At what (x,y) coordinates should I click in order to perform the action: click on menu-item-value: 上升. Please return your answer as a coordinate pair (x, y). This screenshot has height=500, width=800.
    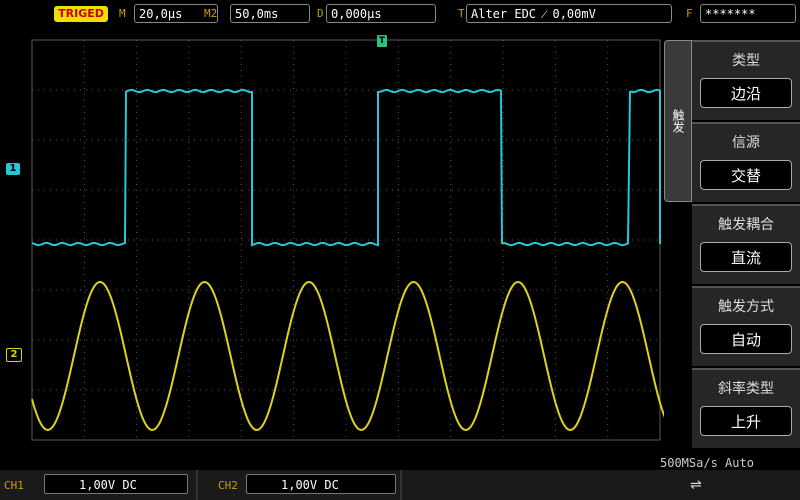
    Looking at the image, I should click on (746, 421).